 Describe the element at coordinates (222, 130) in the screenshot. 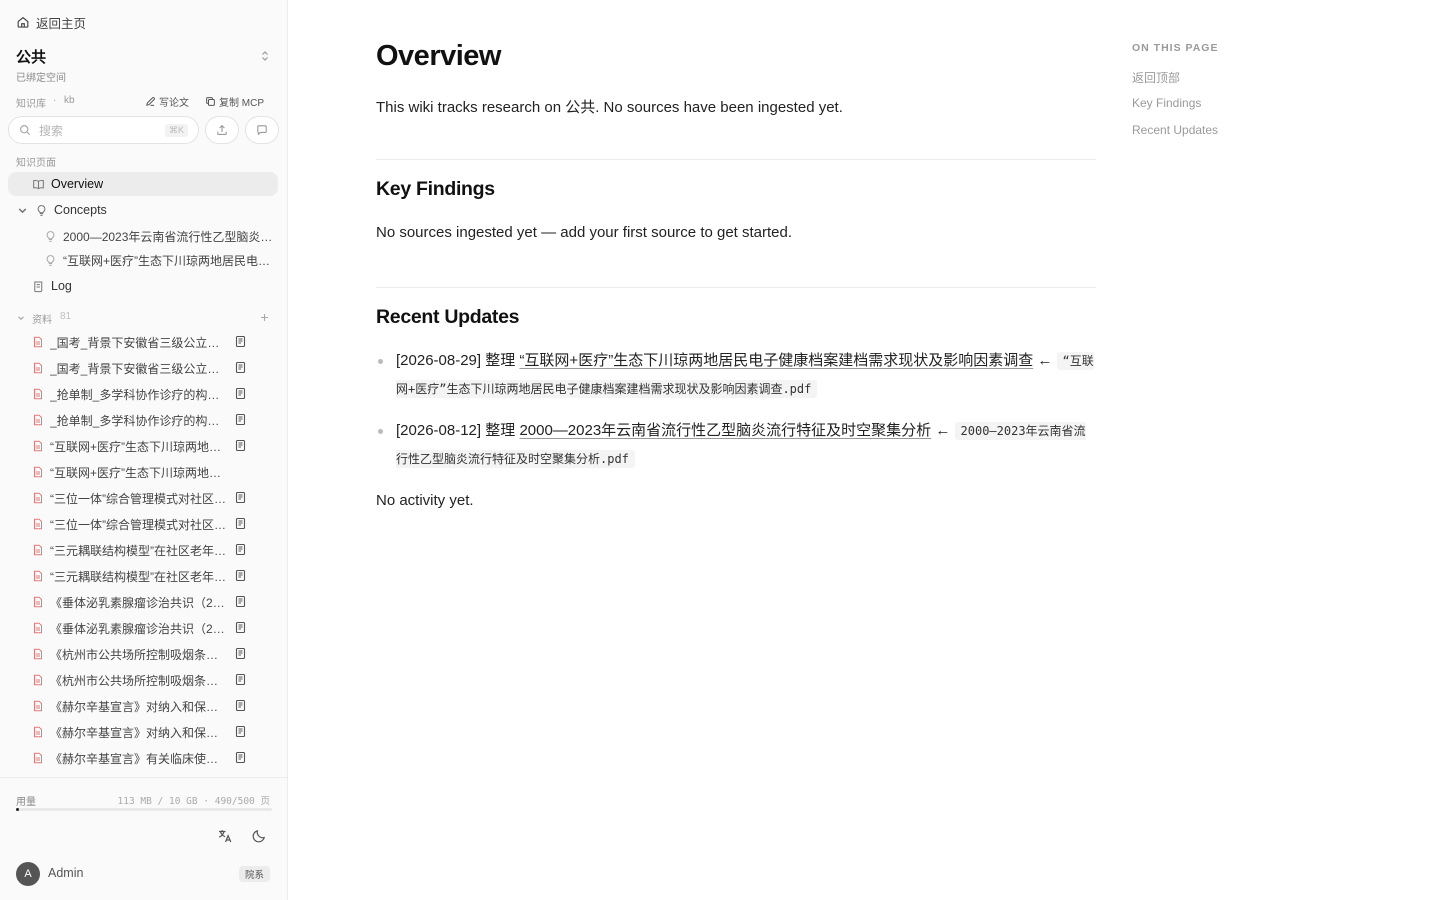

I see `upload-button` at that location.